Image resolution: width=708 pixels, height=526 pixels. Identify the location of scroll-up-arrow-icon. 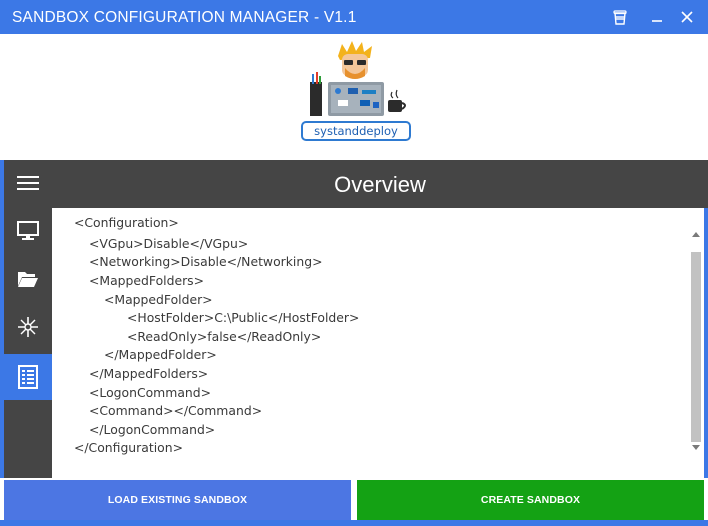
(696, 234).